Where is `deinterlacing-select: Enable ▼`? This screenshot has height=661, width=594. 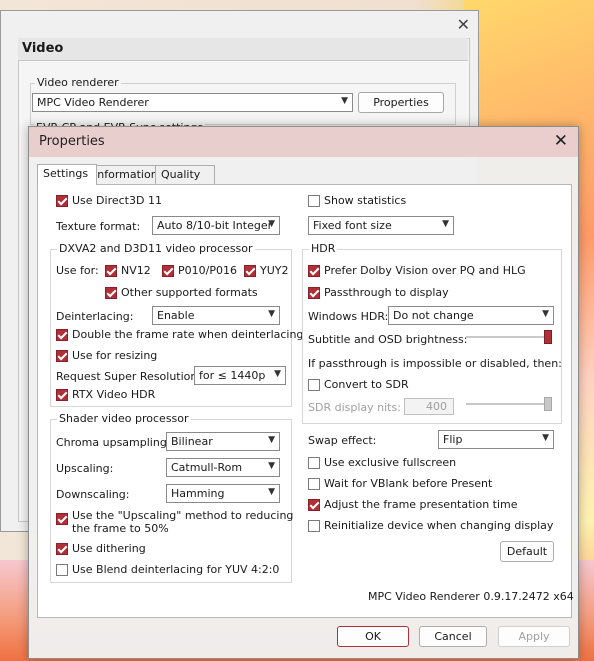 deinterlacing-select: Enable ▼ is located at coordinates (216, 315).